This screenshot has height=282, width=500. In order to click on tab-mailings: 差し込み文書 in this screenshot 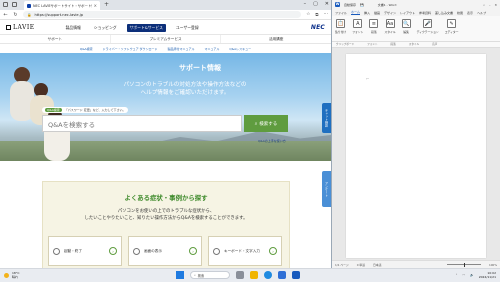, I will do `click(444, 13)`.